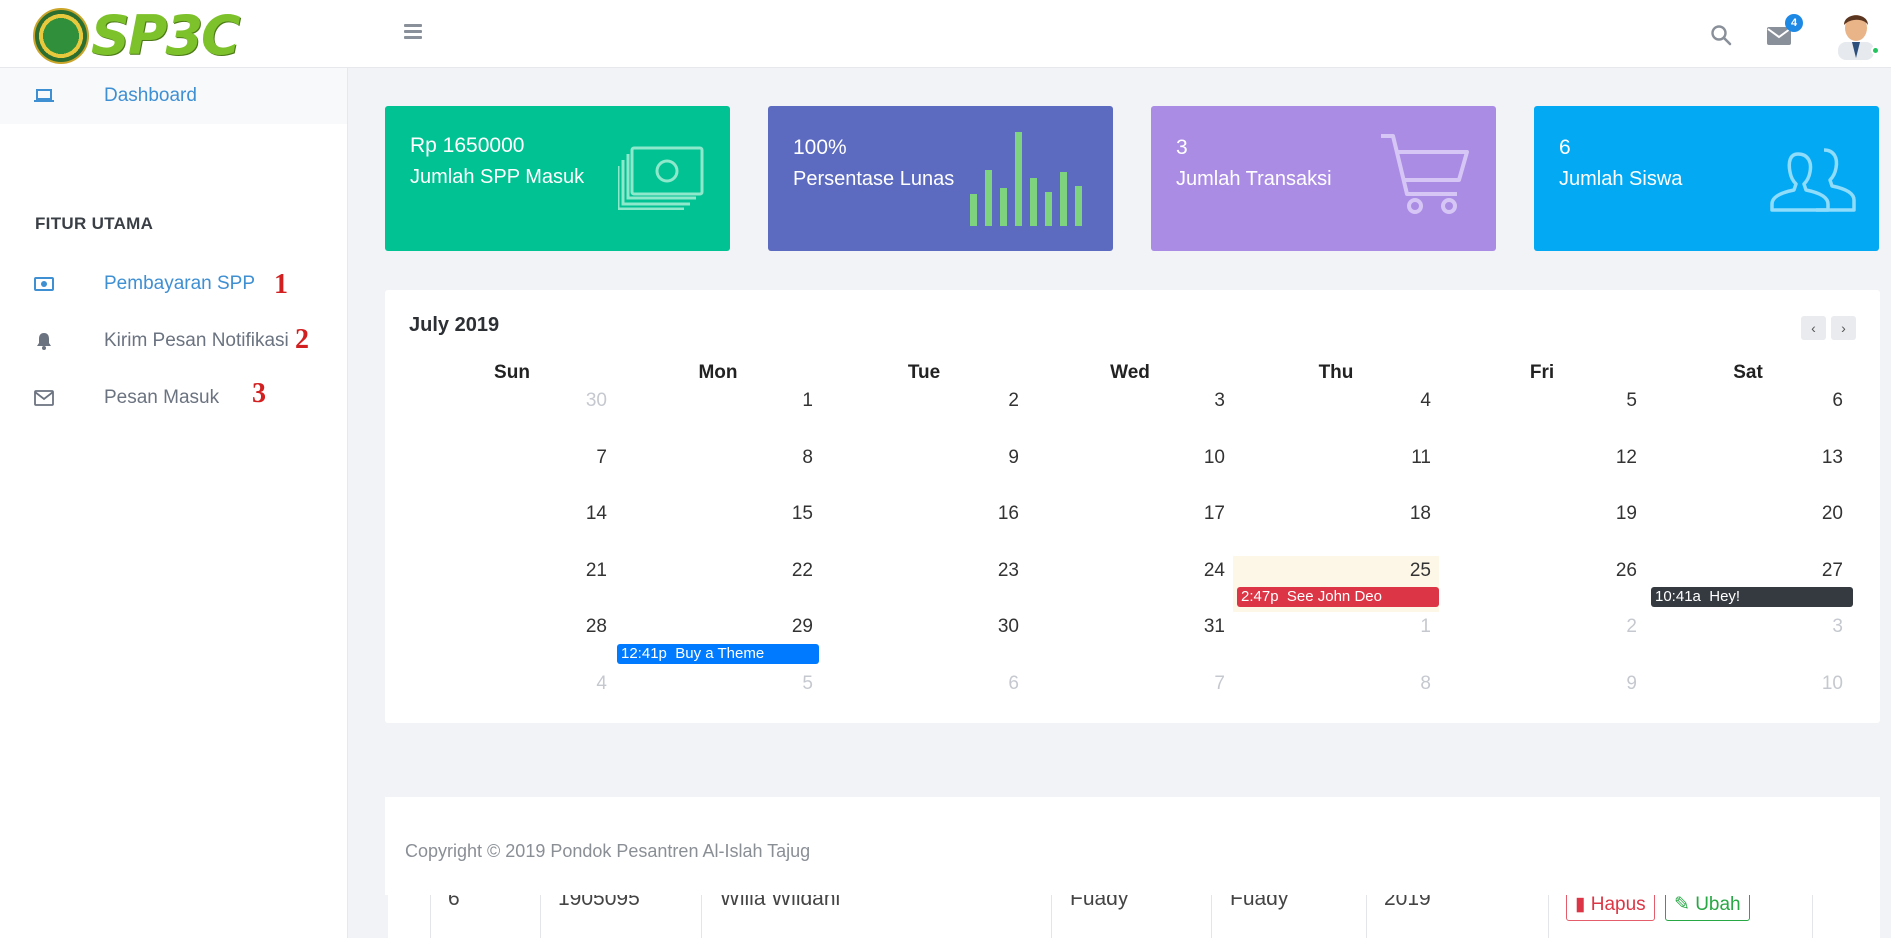  Describe the element at coordinates (1420, 570) in the screenshot. I see `day-number: 25` at that location.